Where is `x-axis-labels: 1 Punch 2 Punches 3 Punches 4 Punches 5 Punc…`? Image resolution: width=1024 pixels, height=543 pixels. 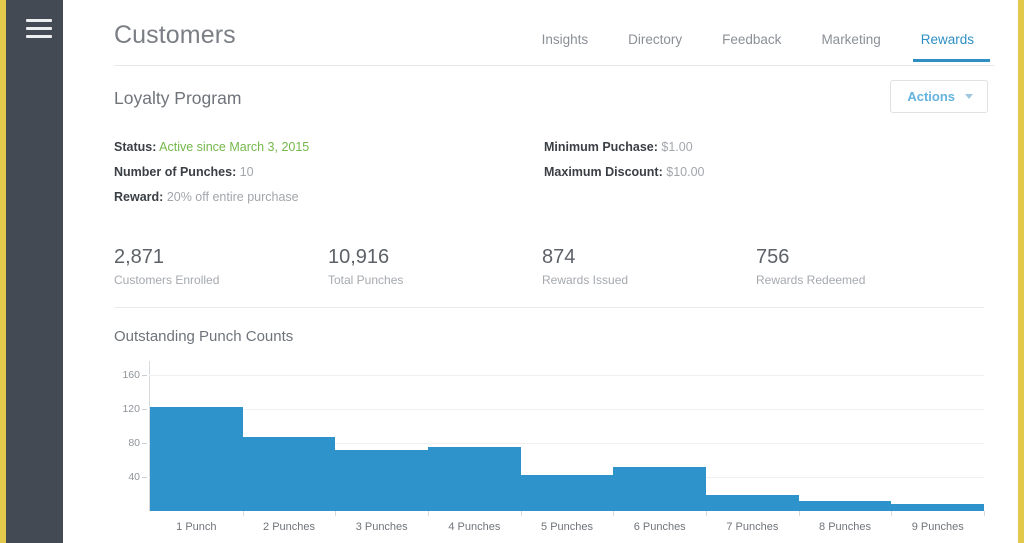
x-axis-labels: 1 Punch 2 Punches 3 Punches 4 Punches 5 Punc… is located at coordinates (567, 527).